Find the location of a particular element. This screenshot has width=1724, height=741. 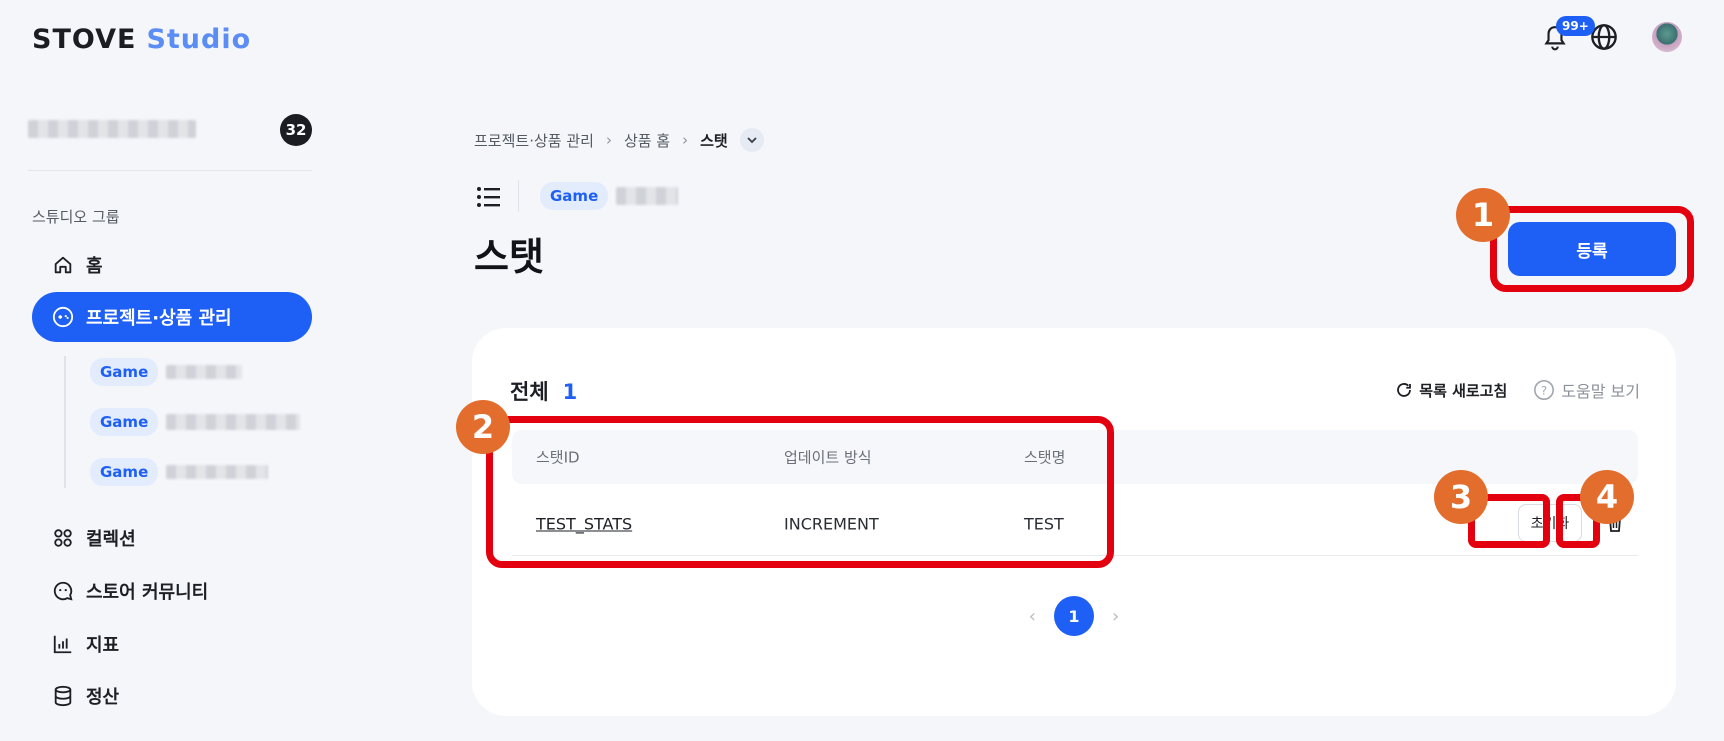

page-title: 스탯 is located at coordinates (509, 257).